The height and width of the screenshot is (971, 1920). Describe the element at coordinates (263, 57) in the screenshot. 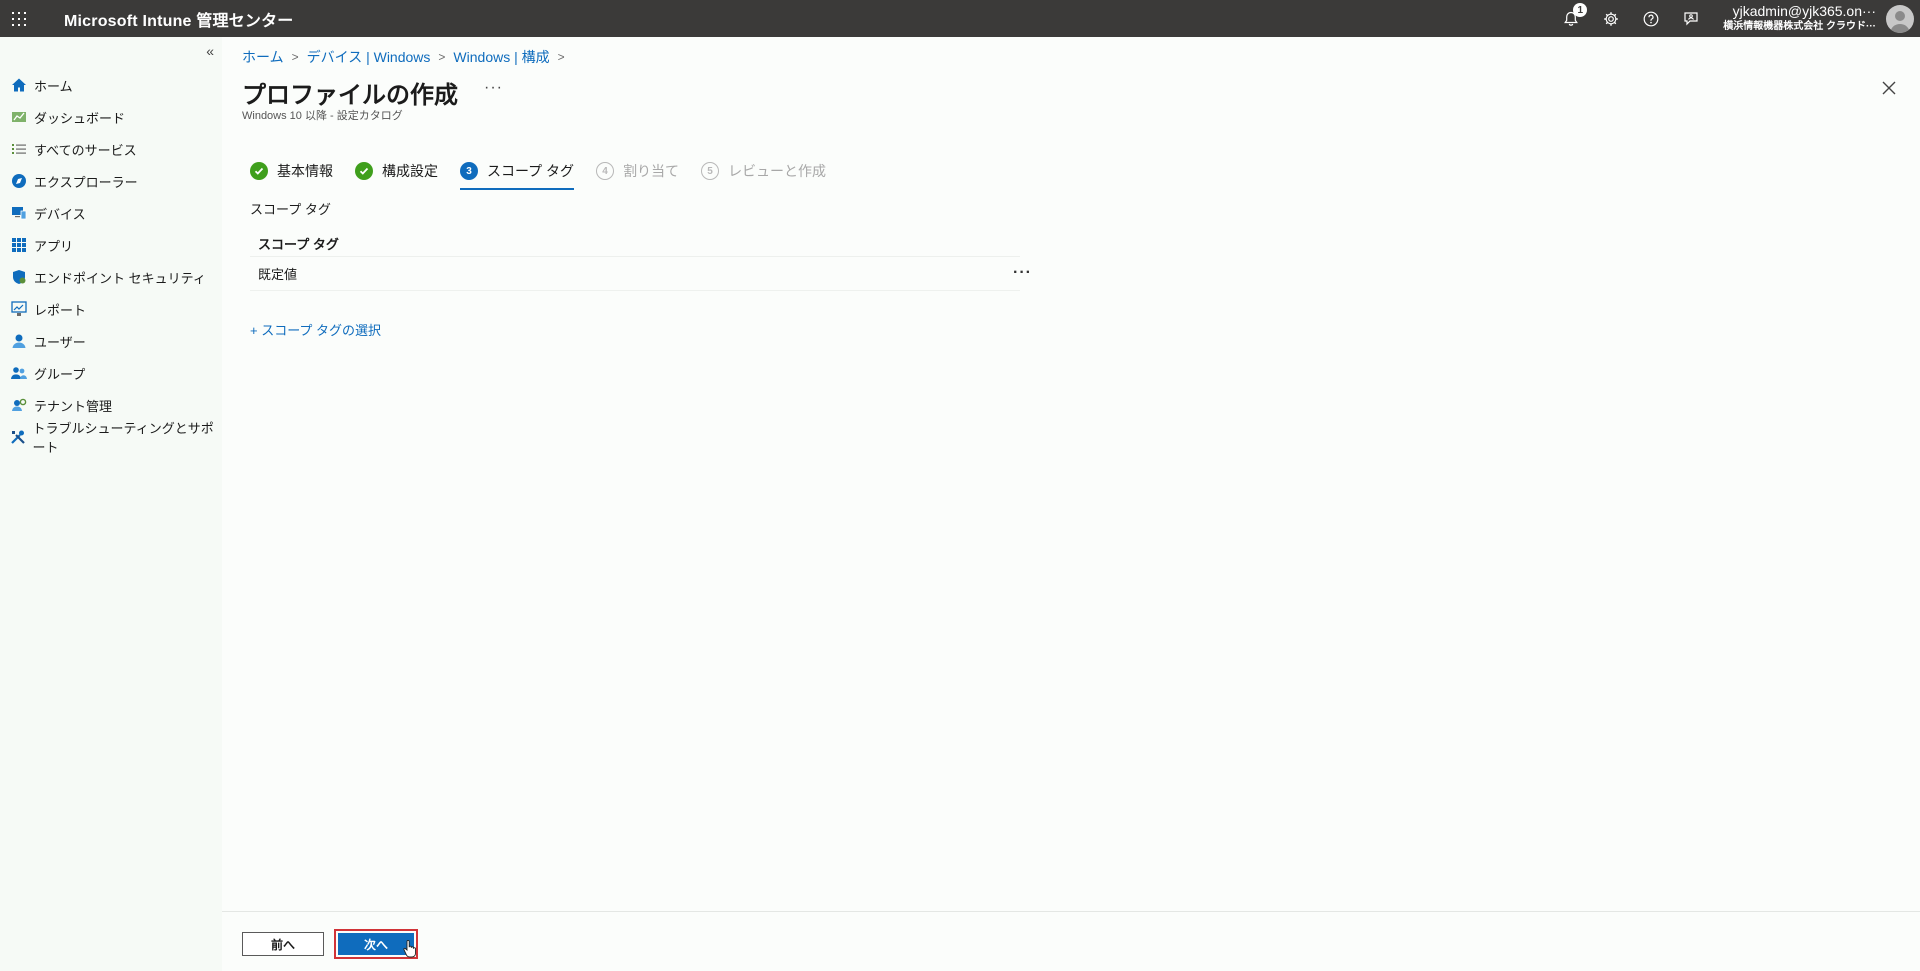

I see `breadcrumb-home: ホーム` at that location.